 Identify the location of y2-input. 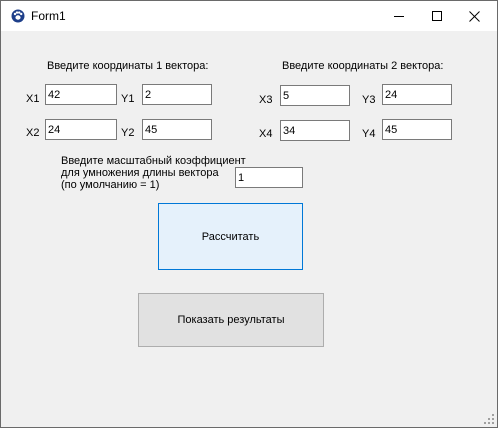
(177, 129).